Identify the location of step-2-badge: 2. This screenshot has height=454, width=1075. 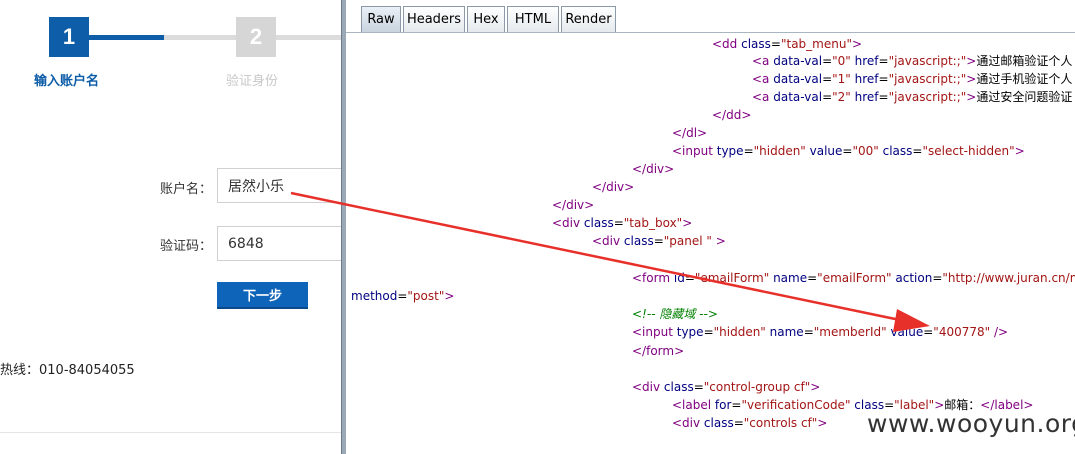
(256, 37).